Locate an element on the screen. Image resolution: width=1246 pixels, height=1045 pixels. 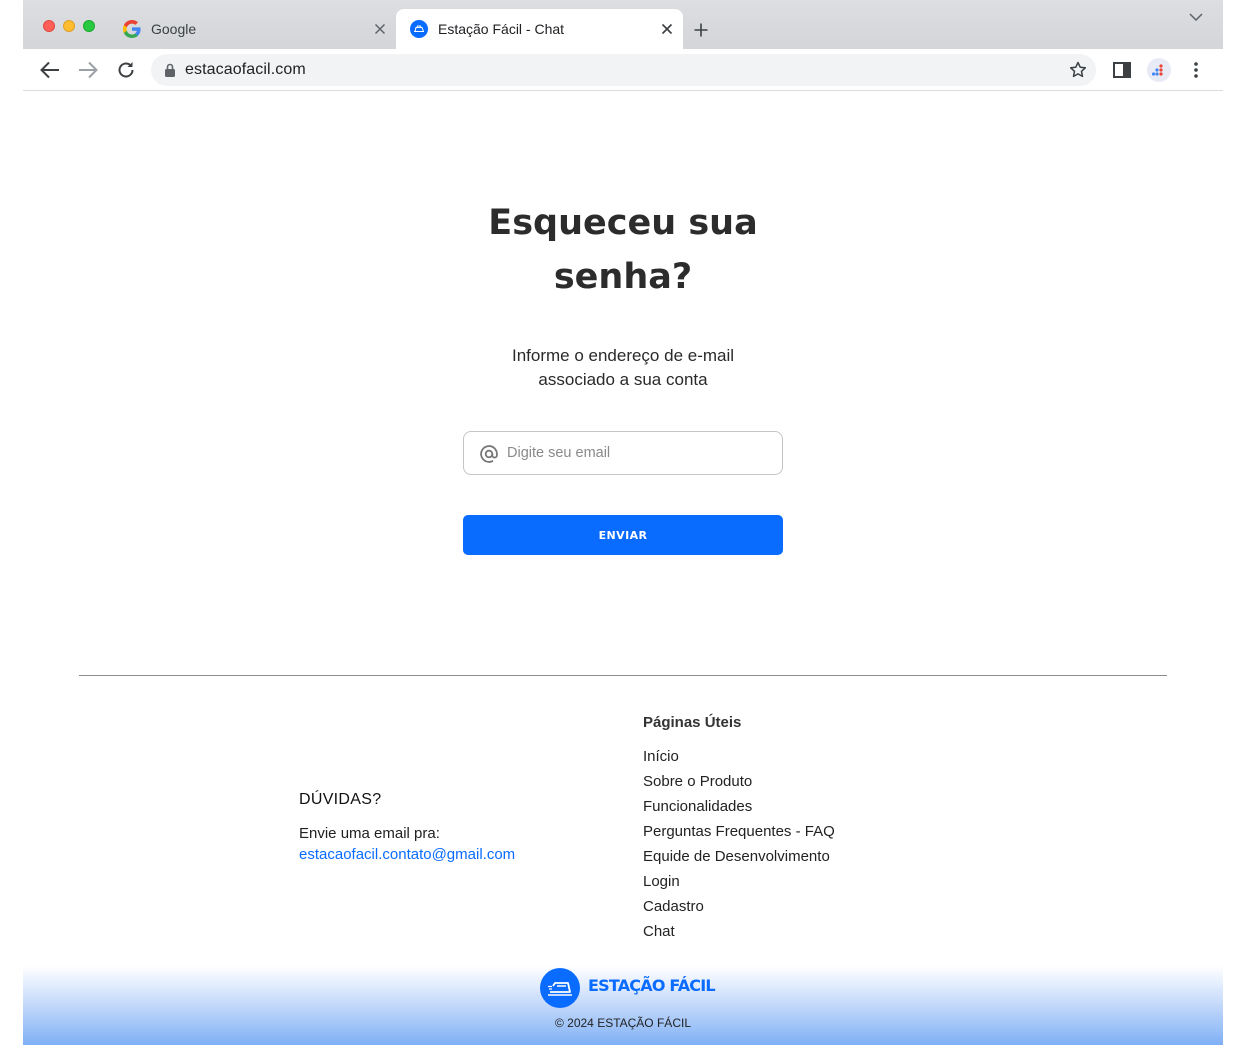
address-bar: estacaofacil.com is located at coordinates (623, 70).